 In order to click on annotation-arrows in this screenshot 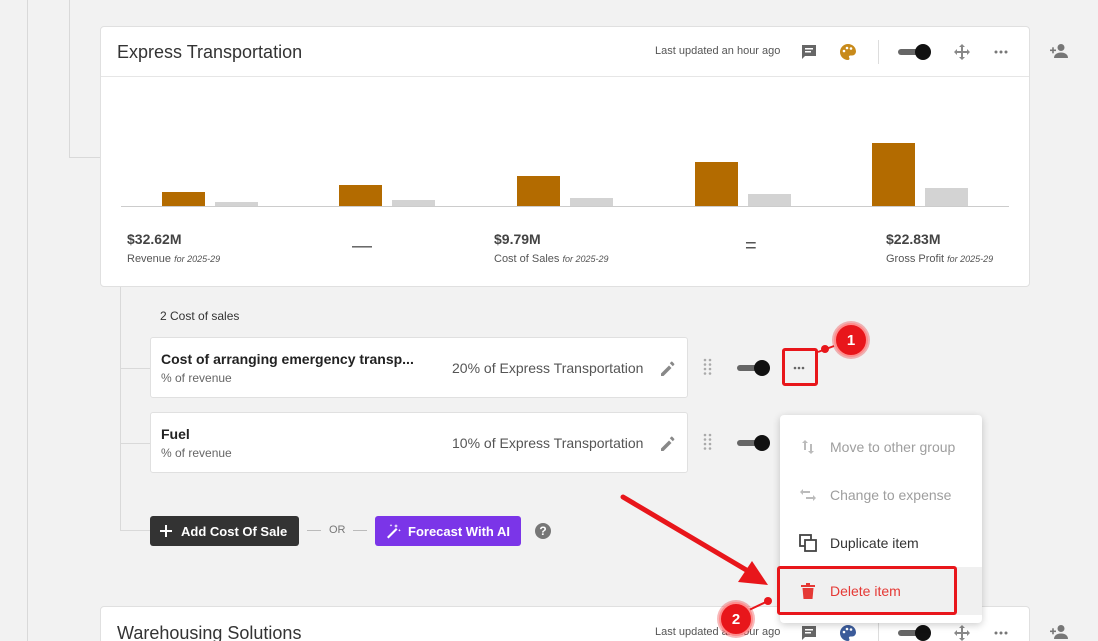, I will do `click(727, 478)`.